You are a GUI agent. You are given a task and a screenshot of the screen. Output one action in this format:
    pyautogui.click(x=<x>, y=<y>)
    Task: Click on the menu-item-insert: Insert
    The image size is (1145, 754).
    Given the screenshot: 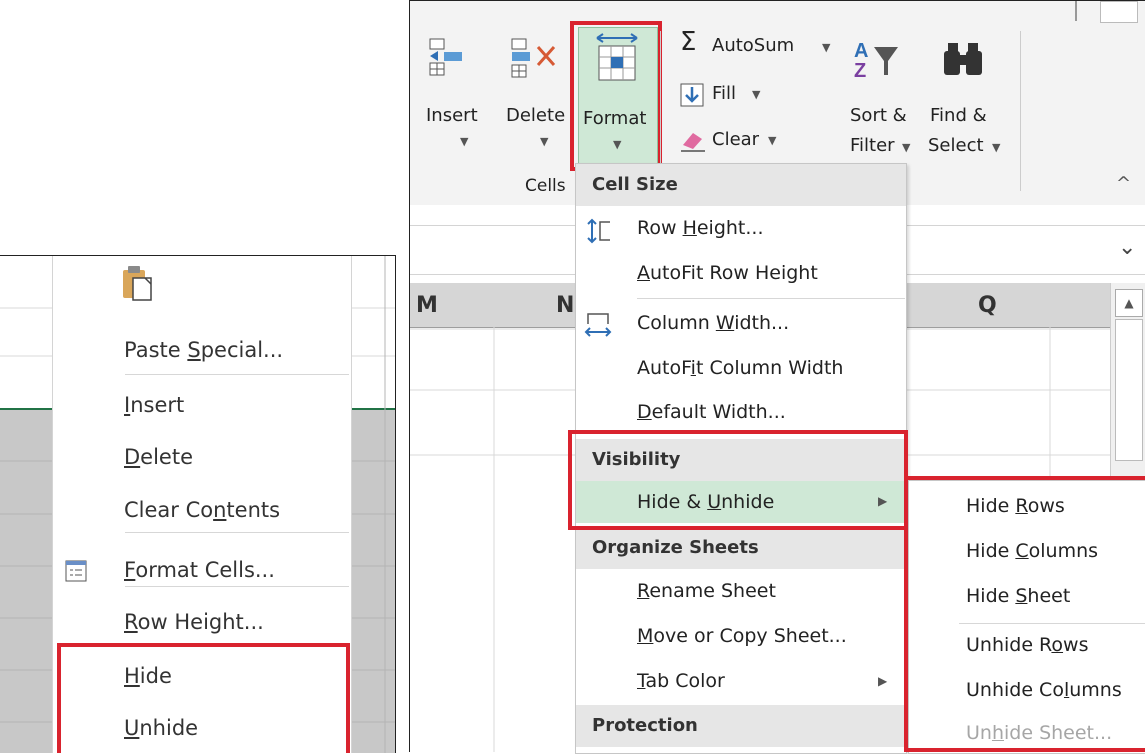 What is the action you would take?
    pyautogui.click(x=154, y=405)
    